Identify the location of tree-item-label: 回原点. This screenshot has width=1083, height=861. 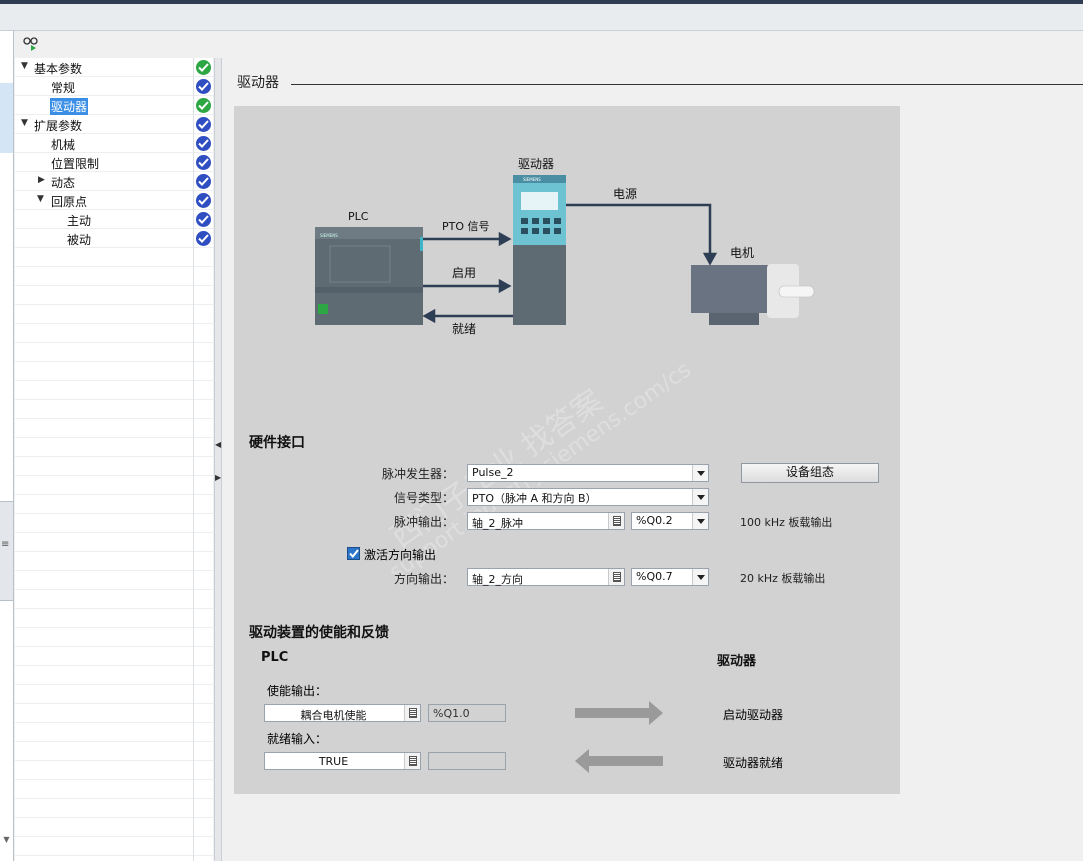
(69, 202).